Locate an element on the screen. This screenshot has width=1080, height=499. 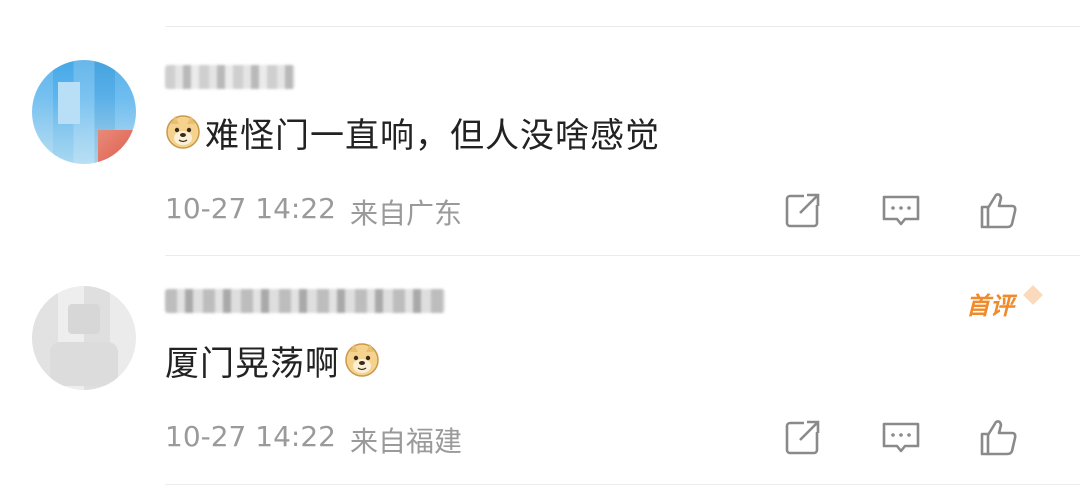
first-comment-badge: 首评 is located at coordinates (1001, 306).